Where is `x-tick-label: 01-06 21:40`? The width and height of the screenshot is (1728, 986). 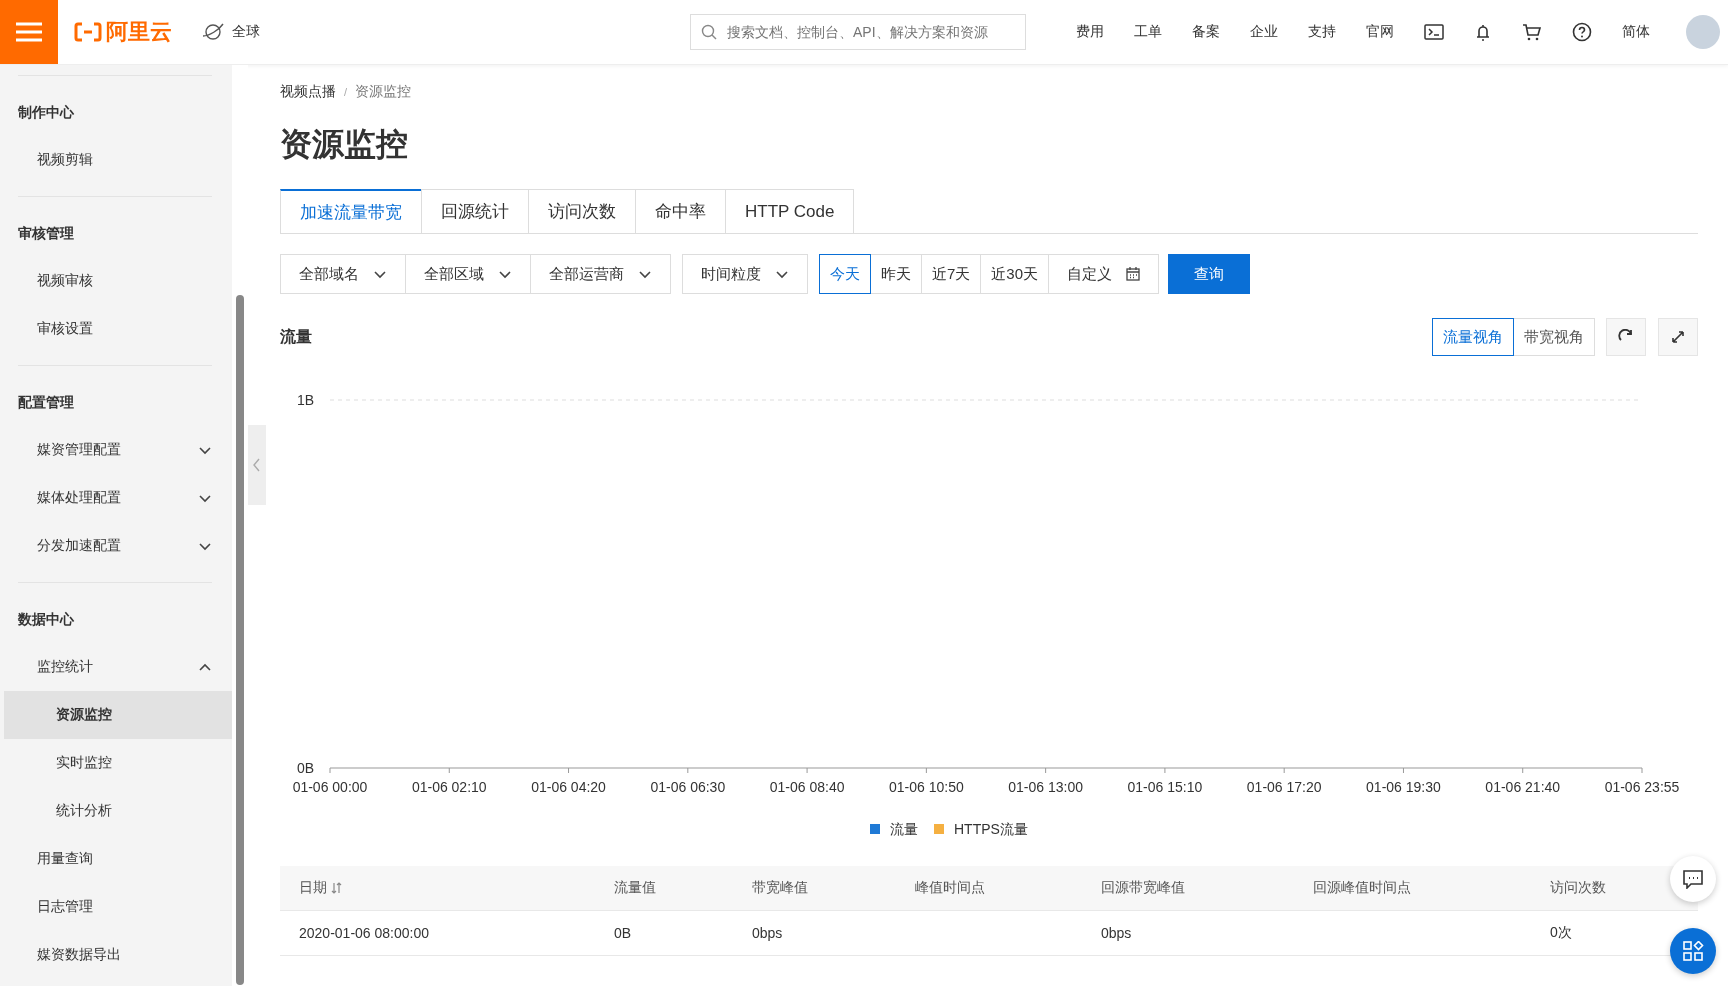 x-tick-label: 01-06 21:40 is located at coordinates (1523, 787).